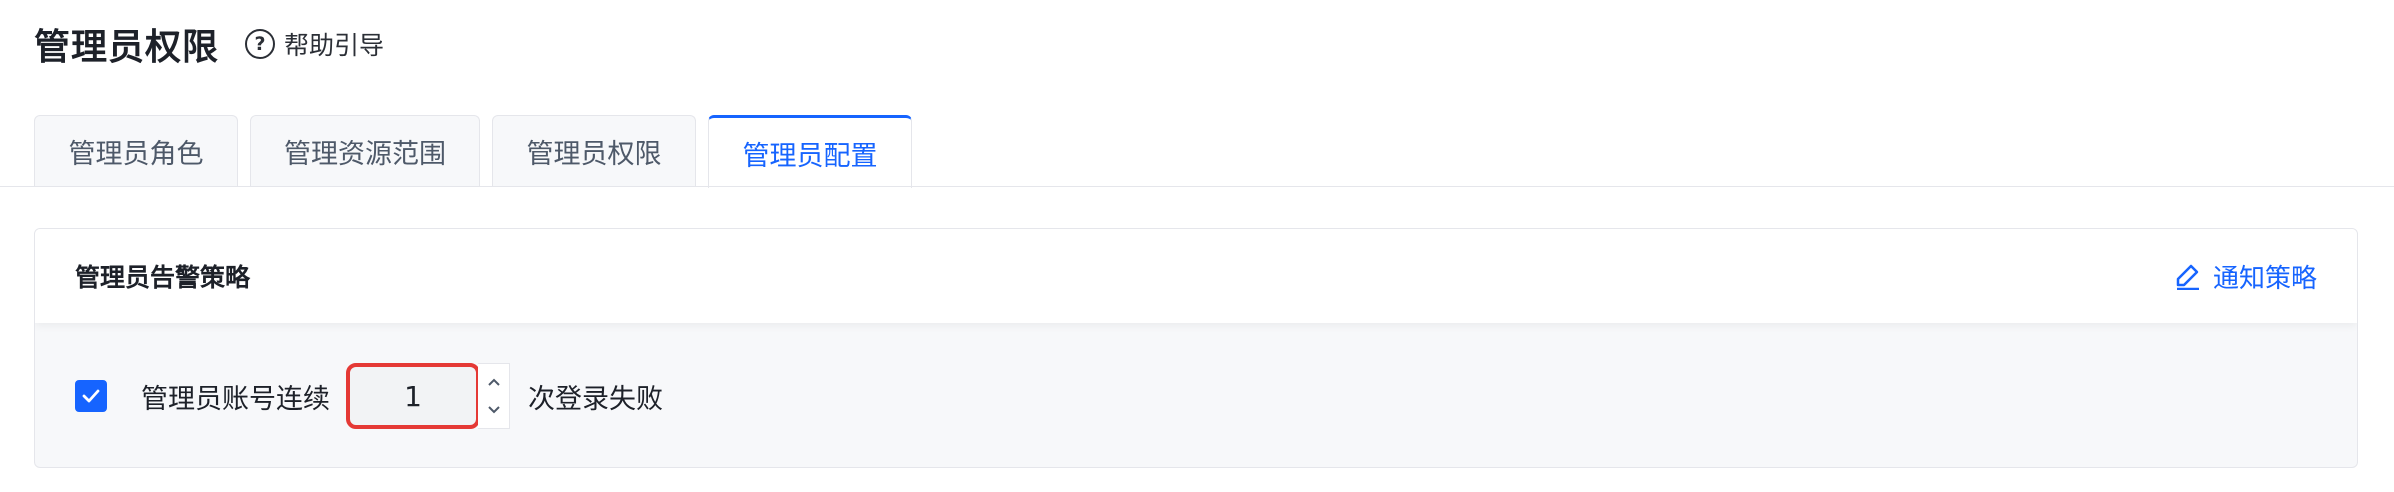 Image resolution: width=2394 pixels, height=492 pixels. I want to click on help-guide-link: ? 帮助引导, so click(314, 44).